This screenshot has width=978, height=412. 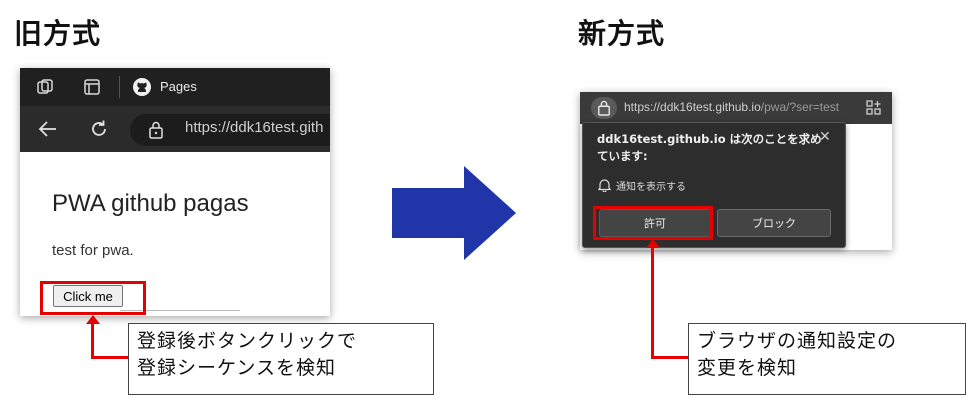 I want to click on back-icon, so click(x=48, y=131).